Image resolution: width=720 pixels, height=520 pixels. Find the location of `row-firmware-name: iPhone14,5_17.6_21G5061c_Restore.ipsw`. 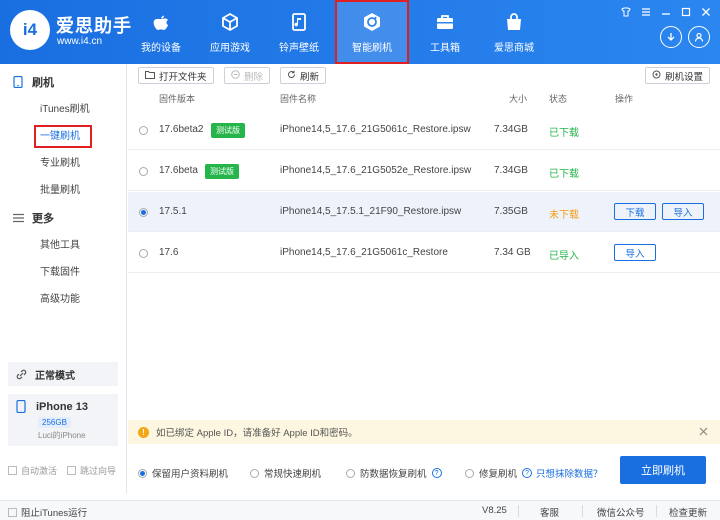

row-firmware-name: iPhone14,5_17.6_21G5061c_Restore.ipsw is located at coordinates (375, 129).